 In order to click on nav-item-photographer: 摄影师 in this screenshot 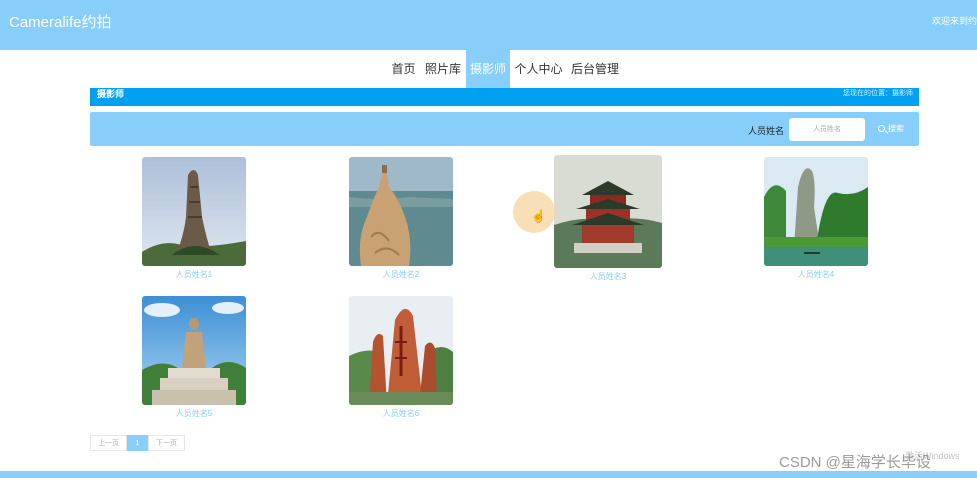, I will do `click(488, 69)`.